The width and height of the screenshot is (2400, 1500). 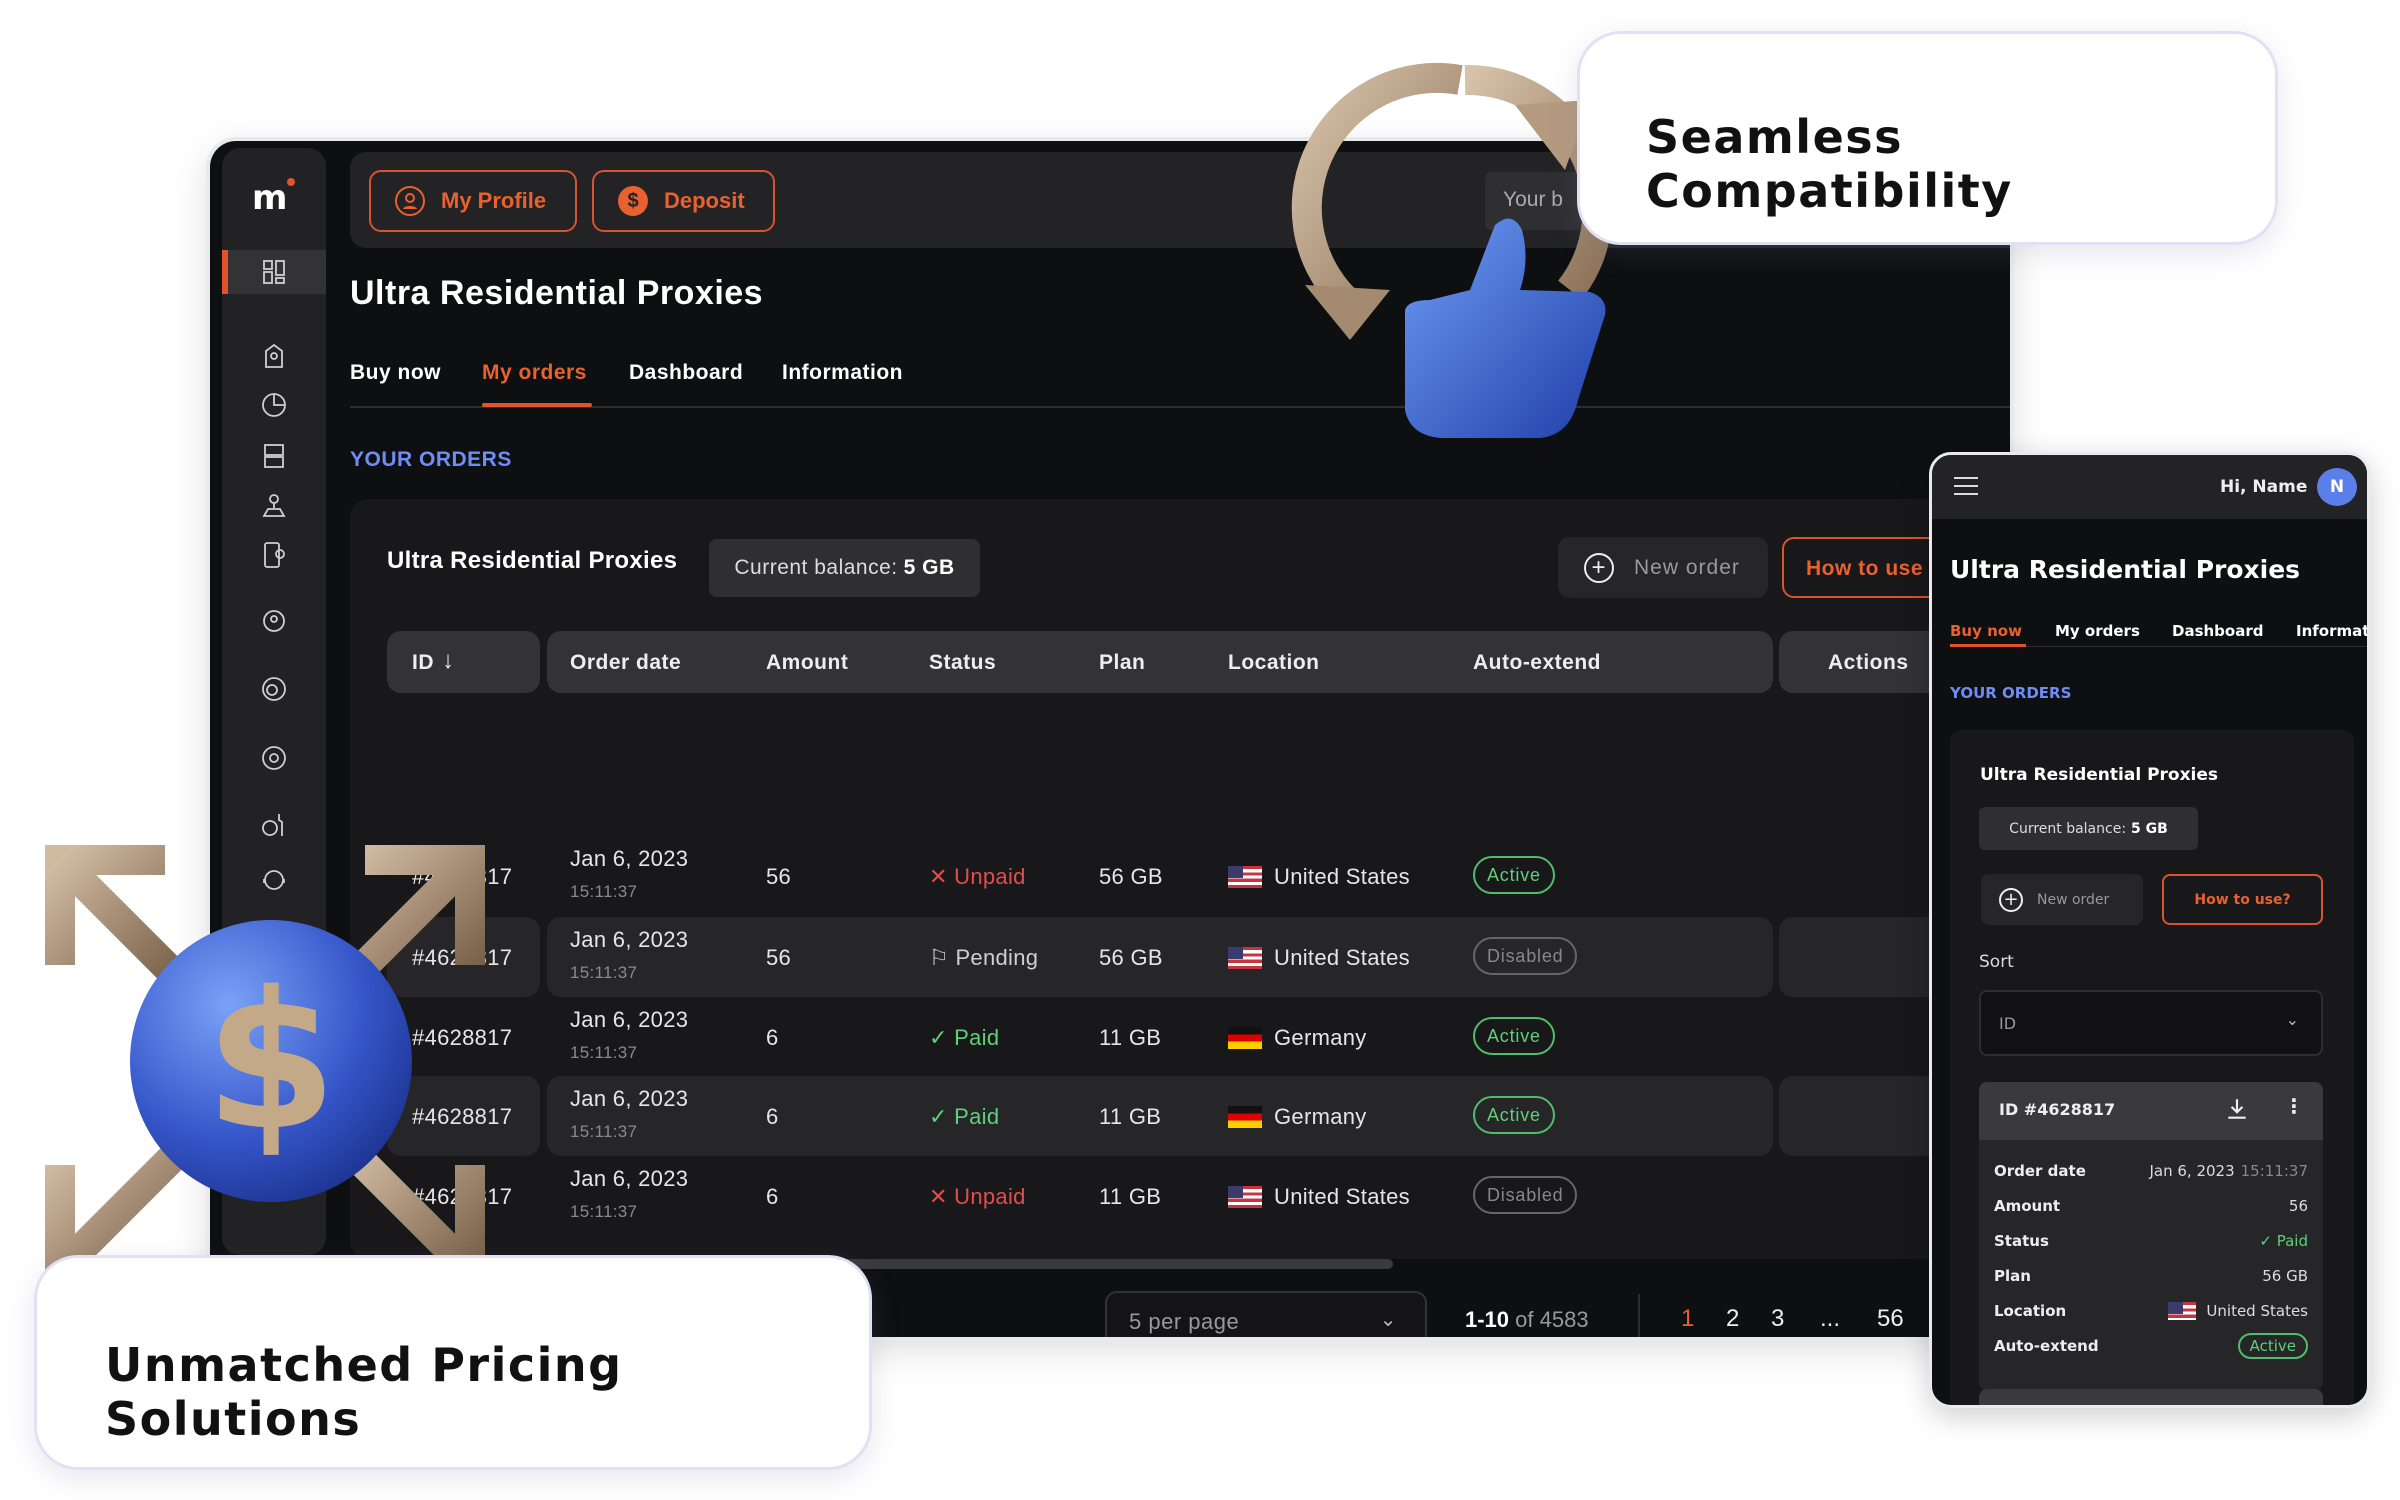 What do you see at coordinates (1966, 486) in the screenshot?
I see `hamburger-menu-icon` at bounding box center [1966, 486].